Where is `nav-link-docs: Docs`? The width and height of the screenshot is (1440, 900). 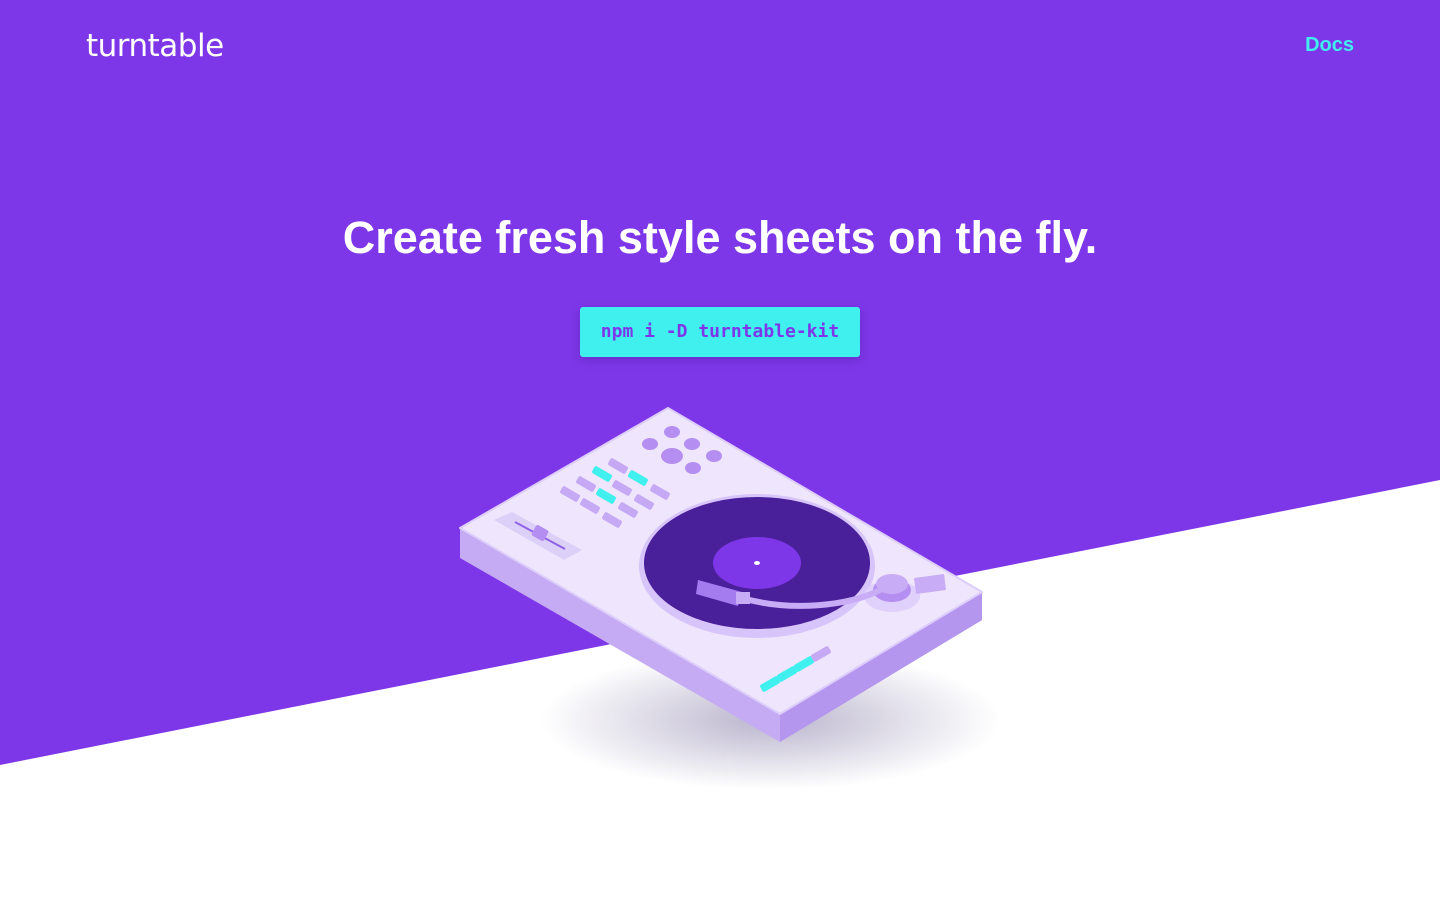 nav-link-docs: Docs is located at coordinates (1329, 45).